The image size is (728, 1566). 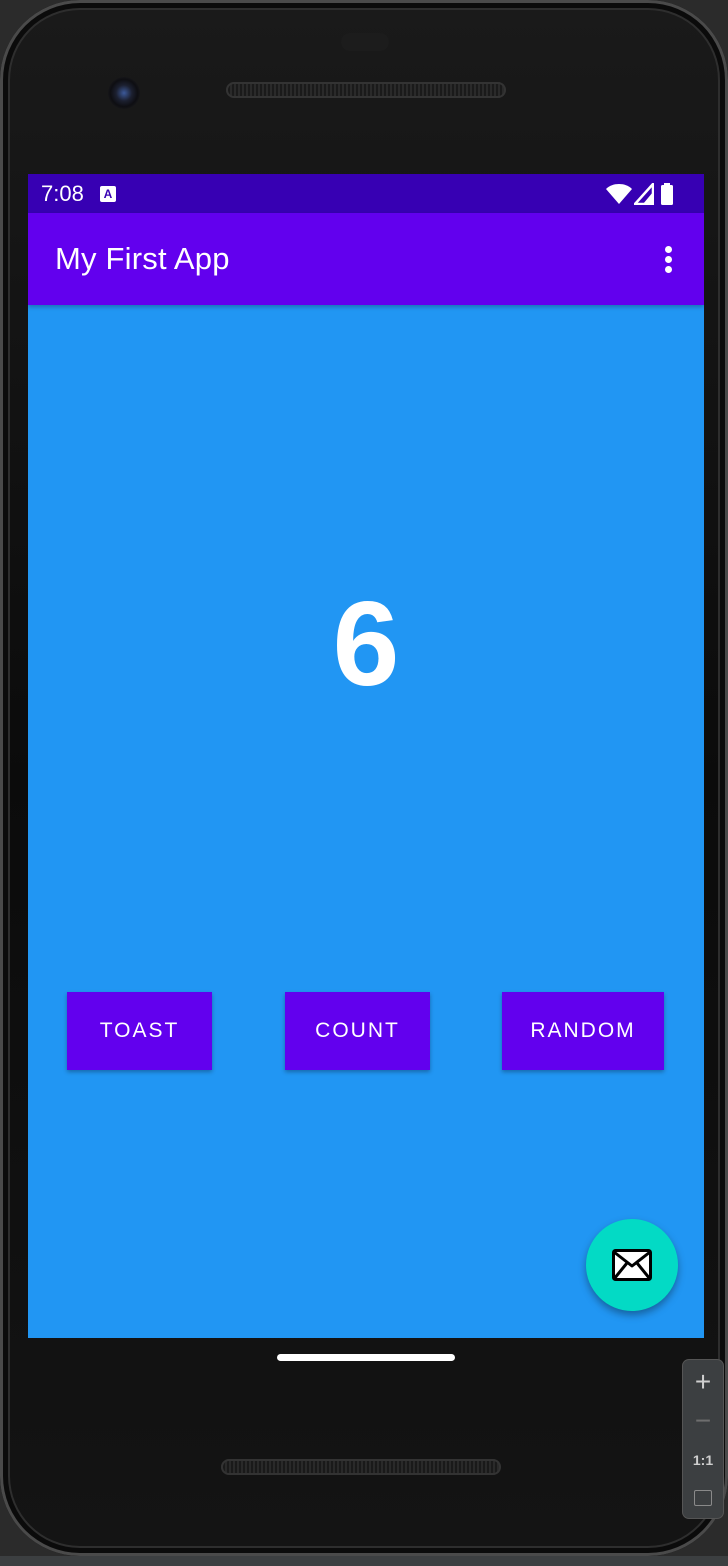 What do you see at coordinates (124, 93) in the screenshot?
I see `front-camera` at bounding box center [124, 93].